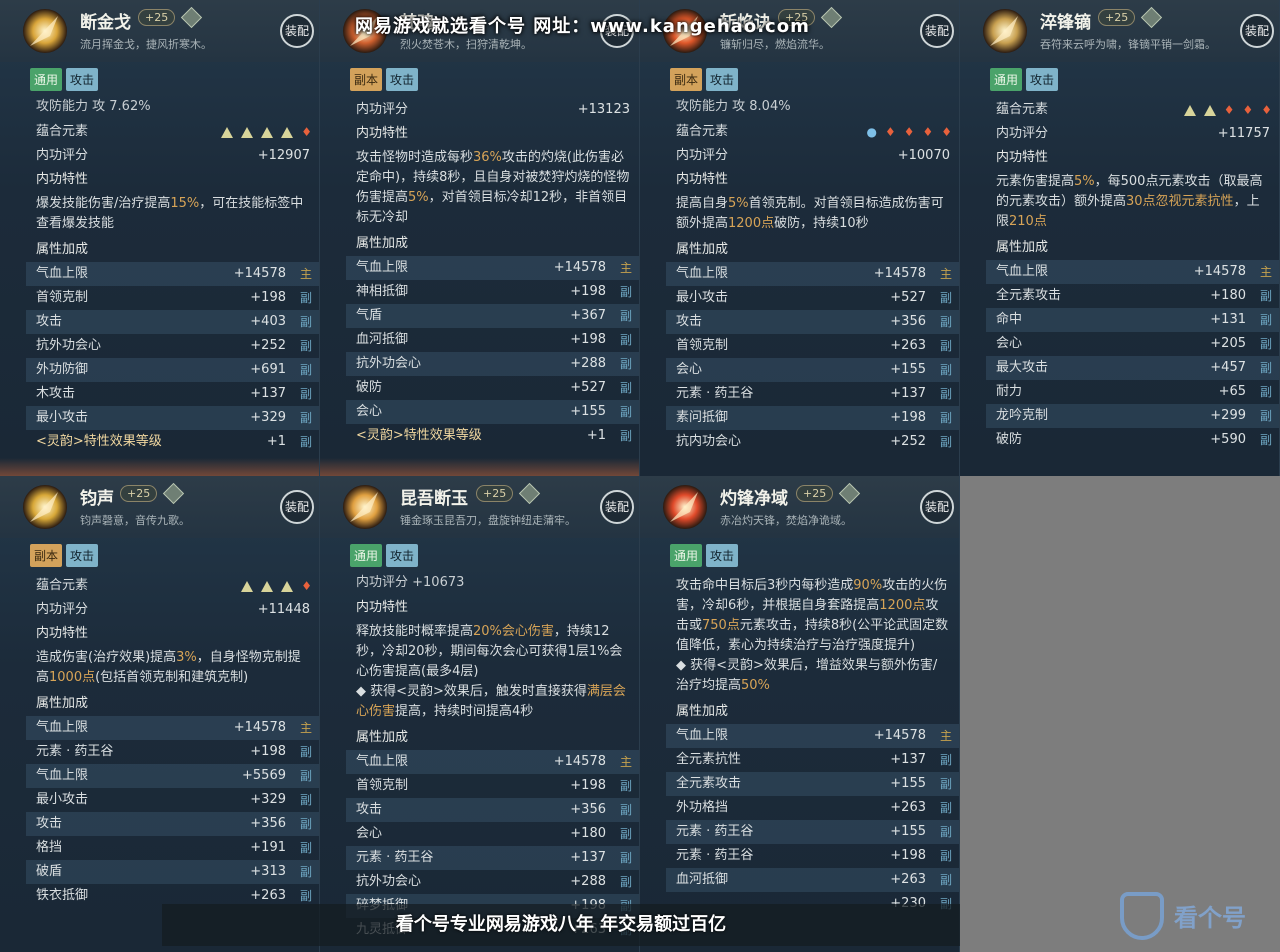 Image resolution: width=1280 pixels, height=952 pixels. I want to click on skill-icon, so click(45, 507).